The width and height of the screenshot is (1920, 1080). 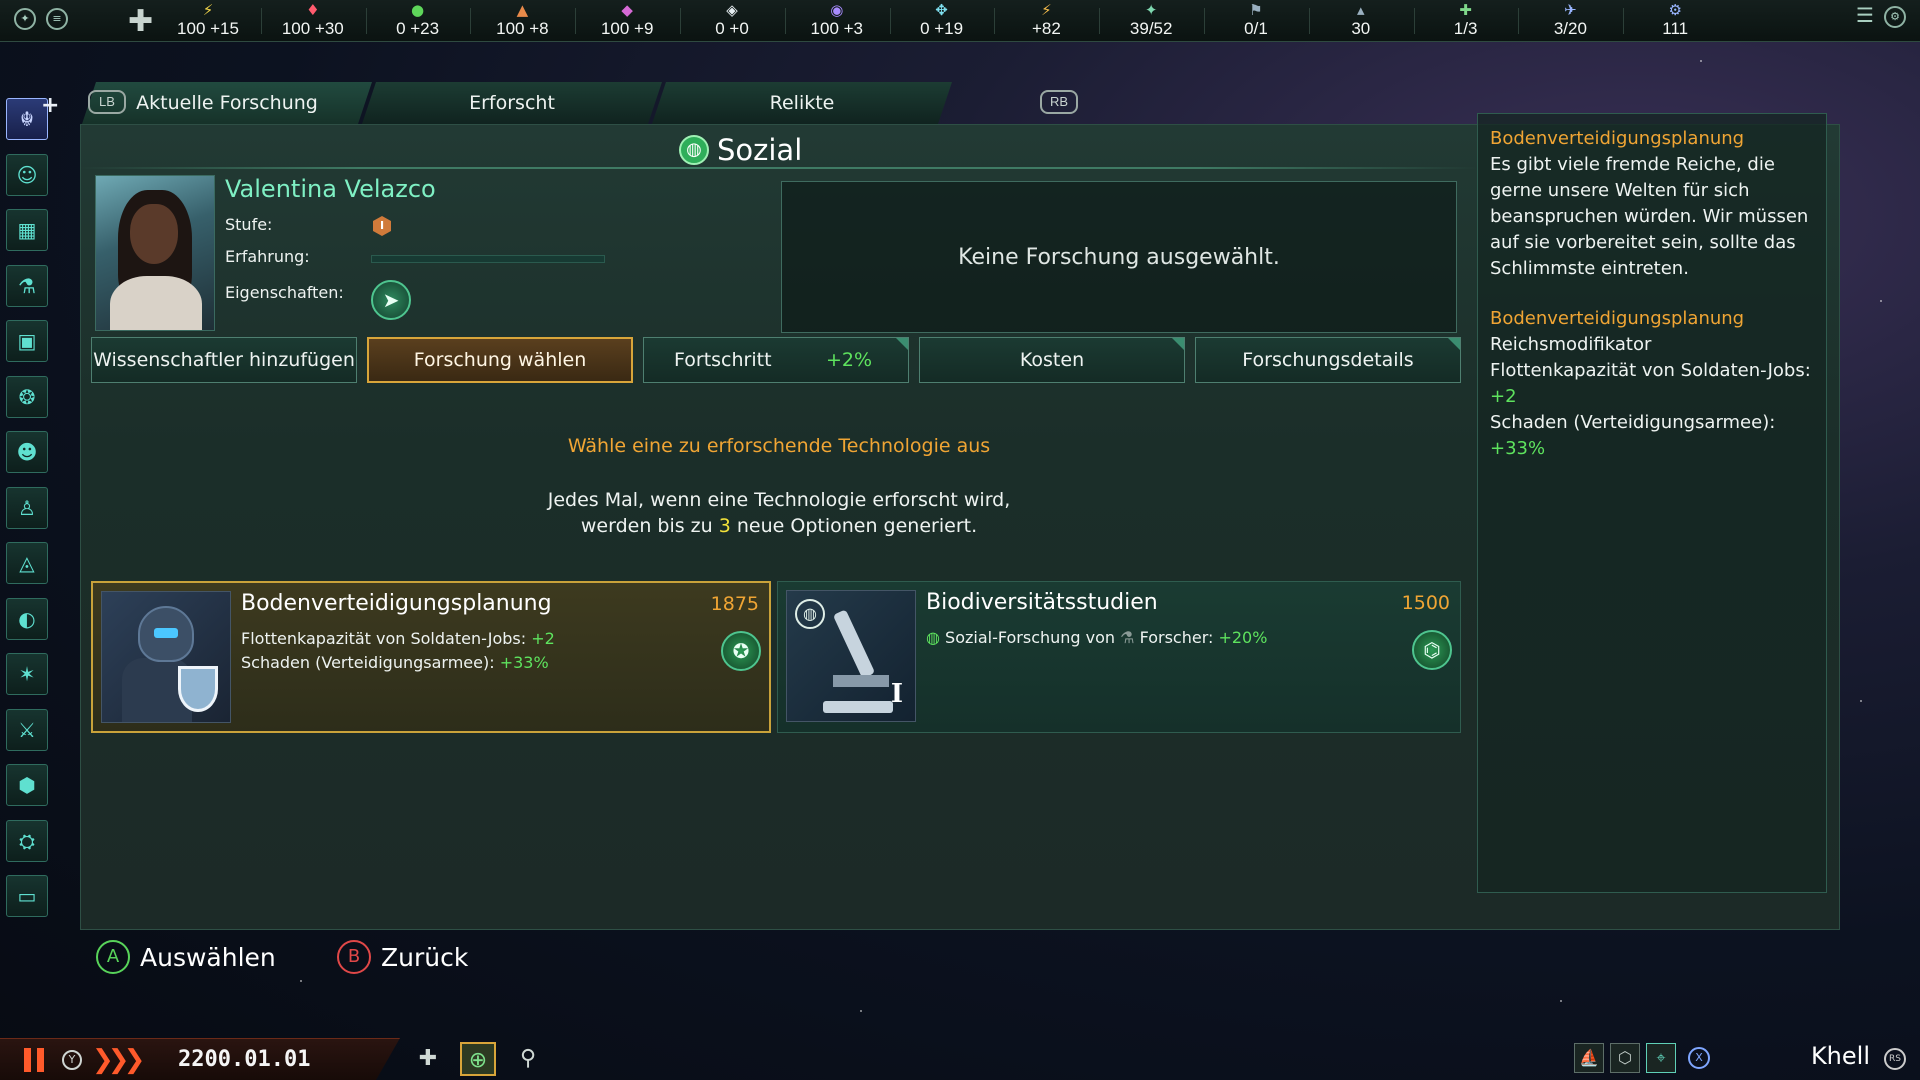 I want to click on sidebar-item-leaders: ♙, so click(x=27, y=507).